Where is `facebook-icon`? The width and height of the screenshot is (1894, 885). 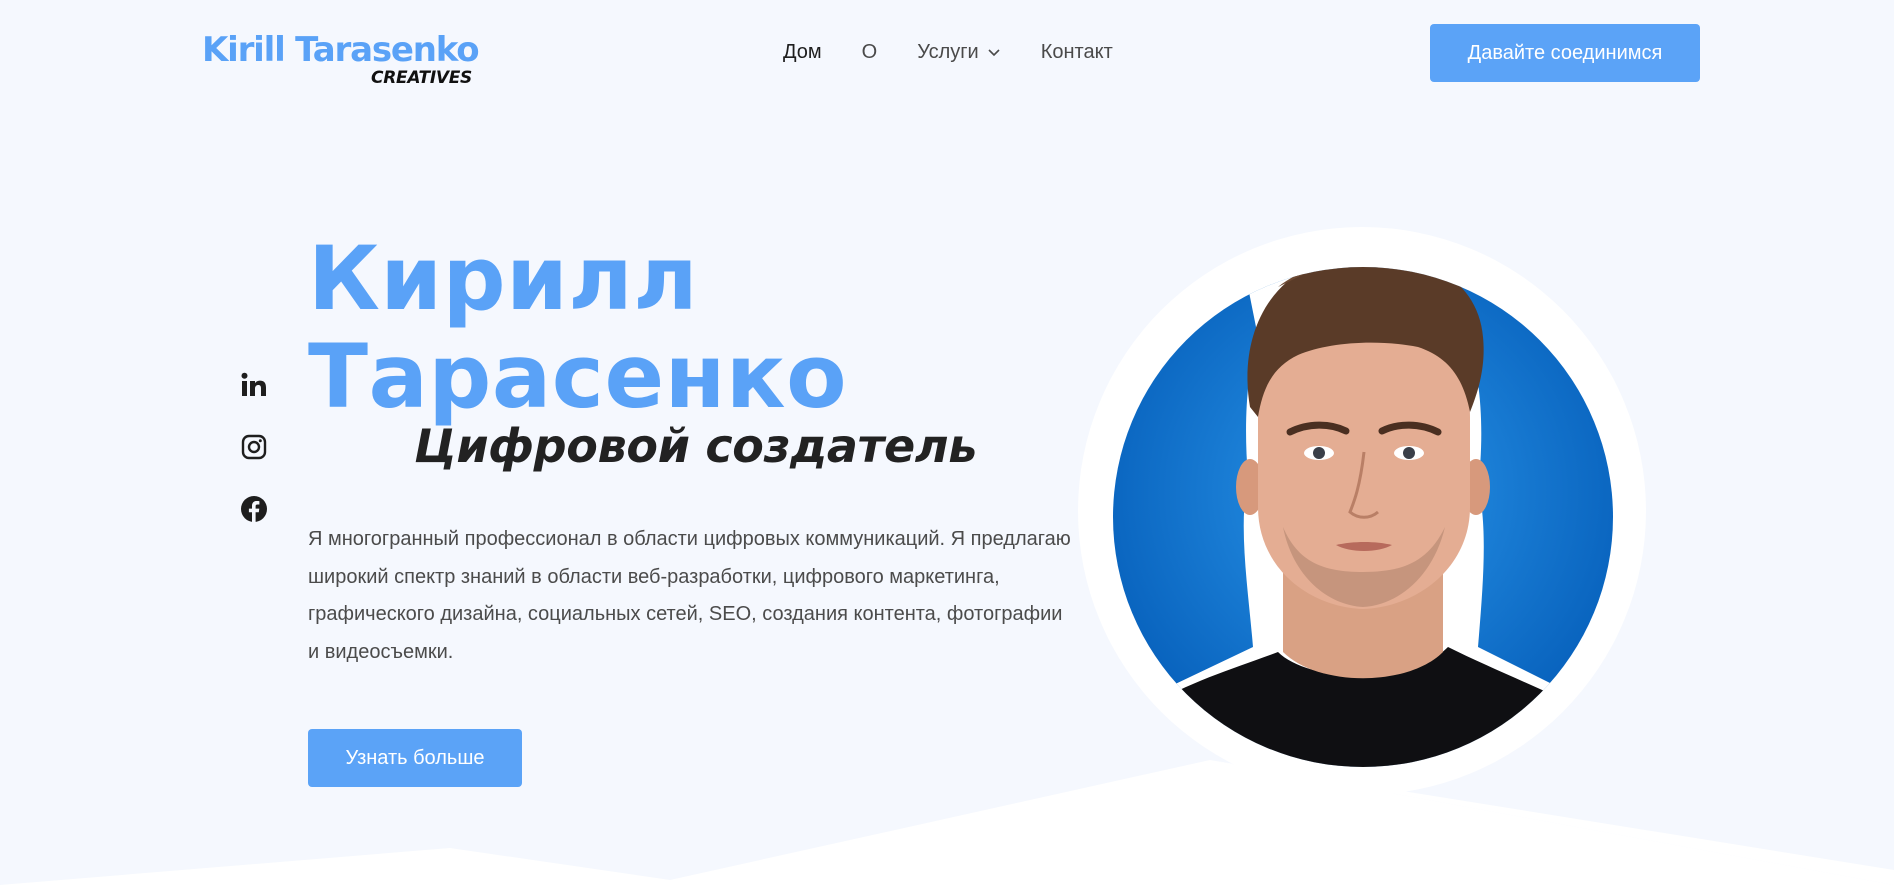
facebook-icon is located at coordinates (254, 509).